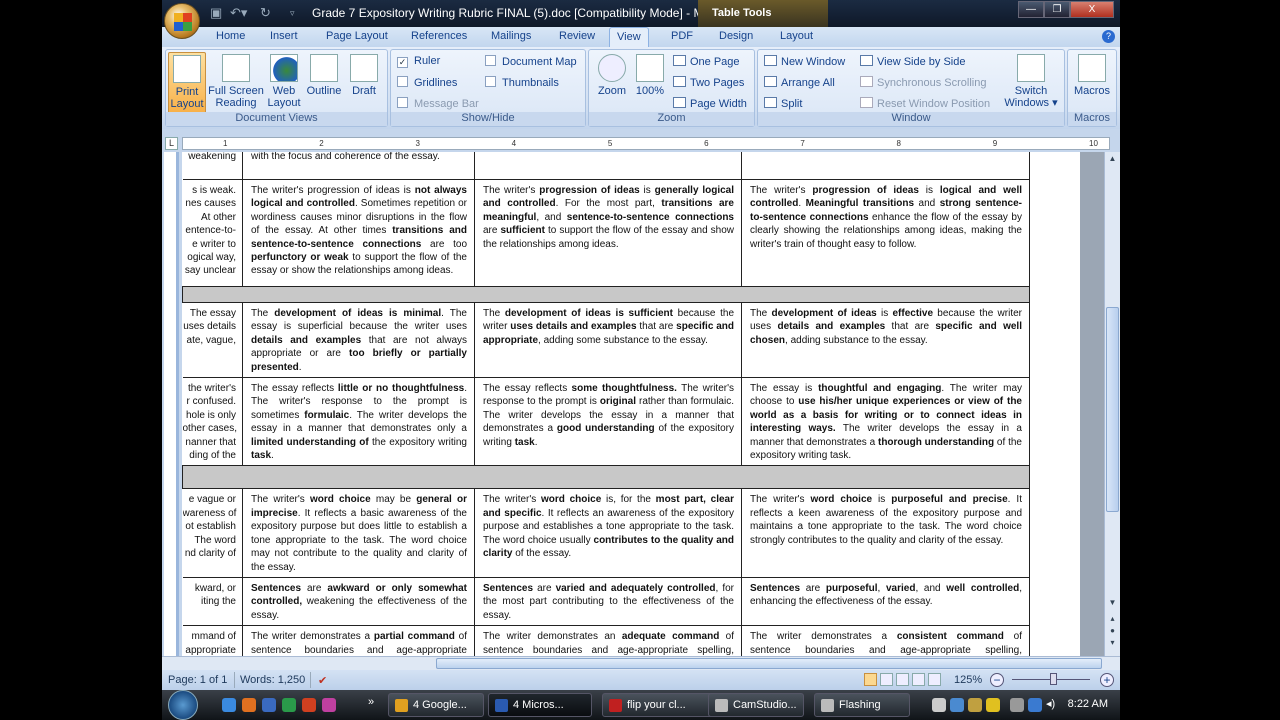 The width and height of the screenshot is (1280, 720). What do you see at coordinates (329, 705) in the screenshot?
I see `publisher-icon` at bounding box center [329, 705].